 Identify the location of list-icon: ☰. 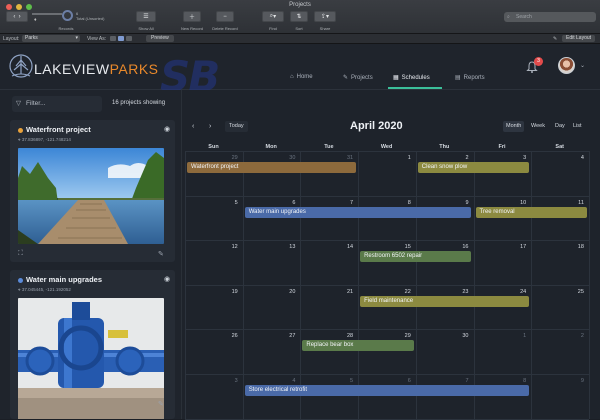
(146, 17).